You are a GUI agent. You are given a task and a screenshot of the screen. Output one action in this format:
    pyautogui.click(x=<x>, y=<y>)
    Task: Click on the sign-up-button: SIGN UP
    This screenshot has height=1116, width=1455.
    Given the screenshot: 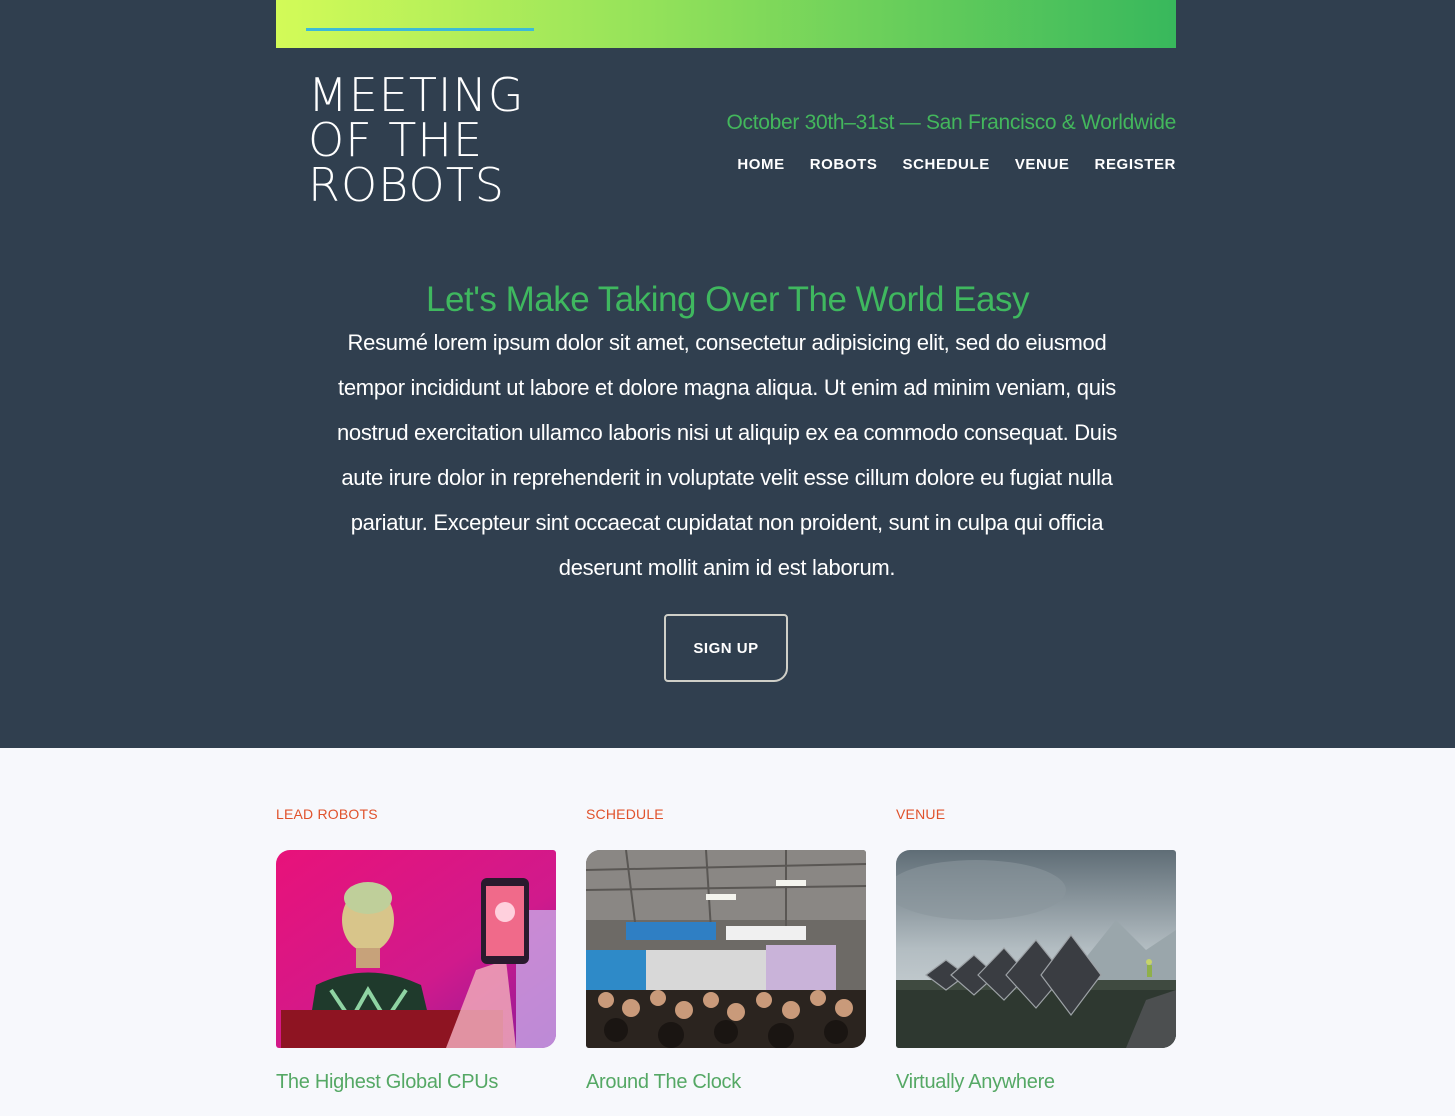 What is the action you would take?
    pyautogui.click(x=726, y=648)
    